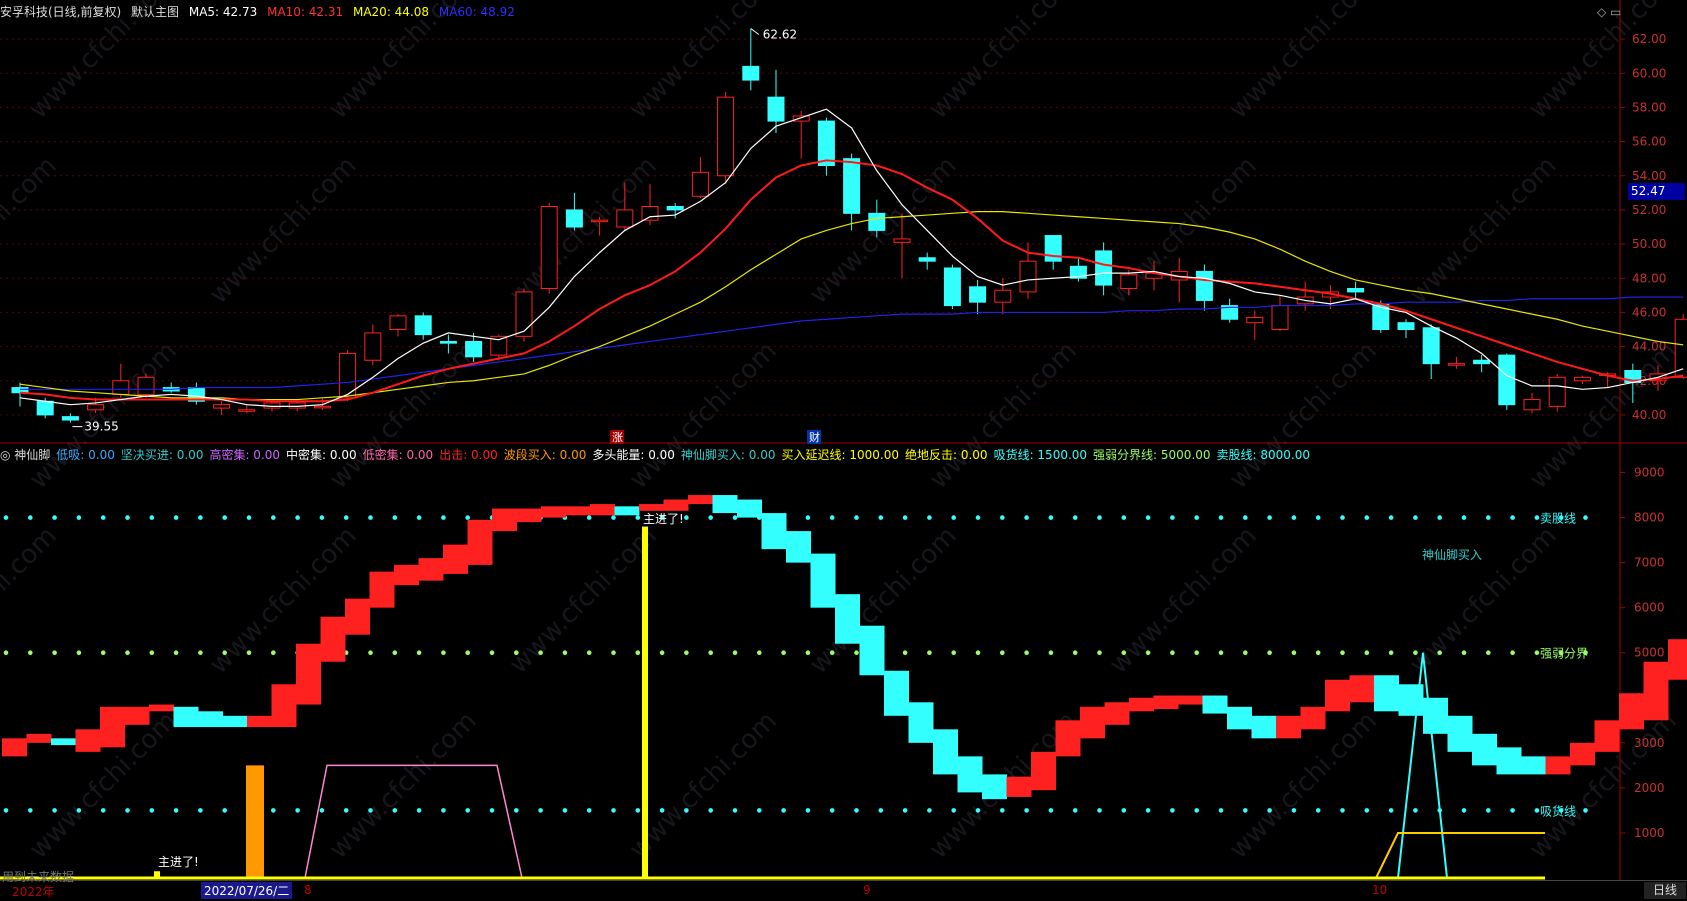  Describe the element at coordinates (1152, 455) in the screenshot. I see `indicator-value-12: 强弱分界线: 5000.00` at that location.